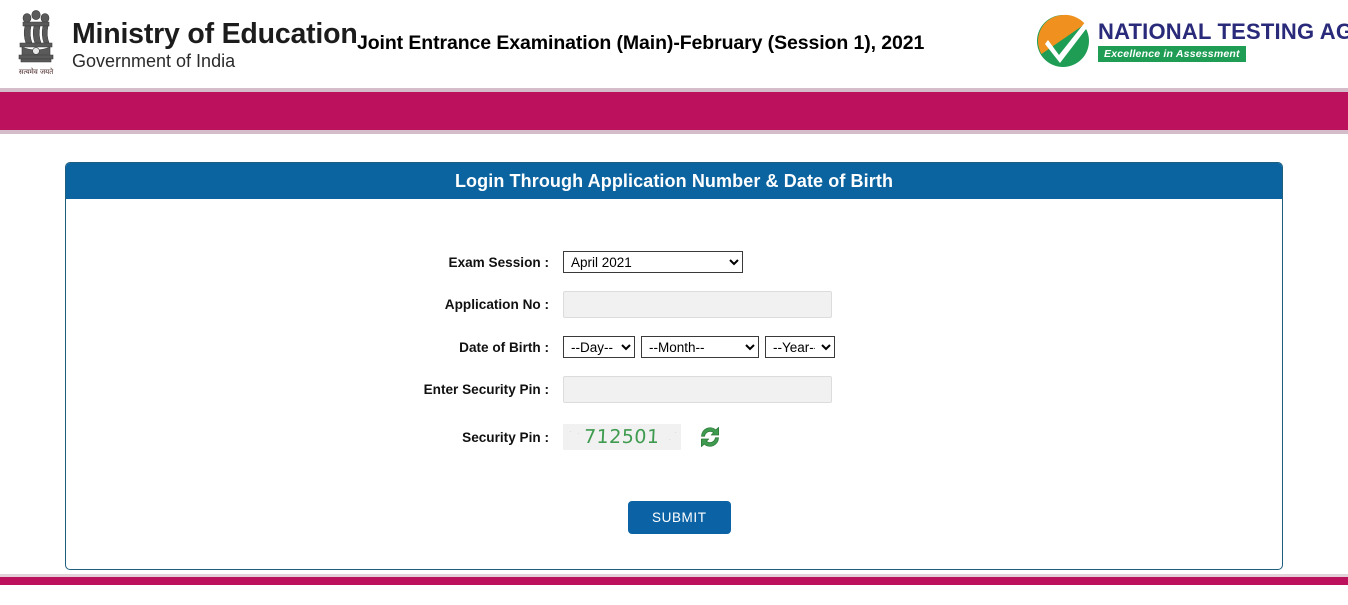 The height and width of the screenshot is (605, 1348). Describe the element at coordinates (496, 304) in the screenshot. I see `application-no-label: Application No :` at that location.